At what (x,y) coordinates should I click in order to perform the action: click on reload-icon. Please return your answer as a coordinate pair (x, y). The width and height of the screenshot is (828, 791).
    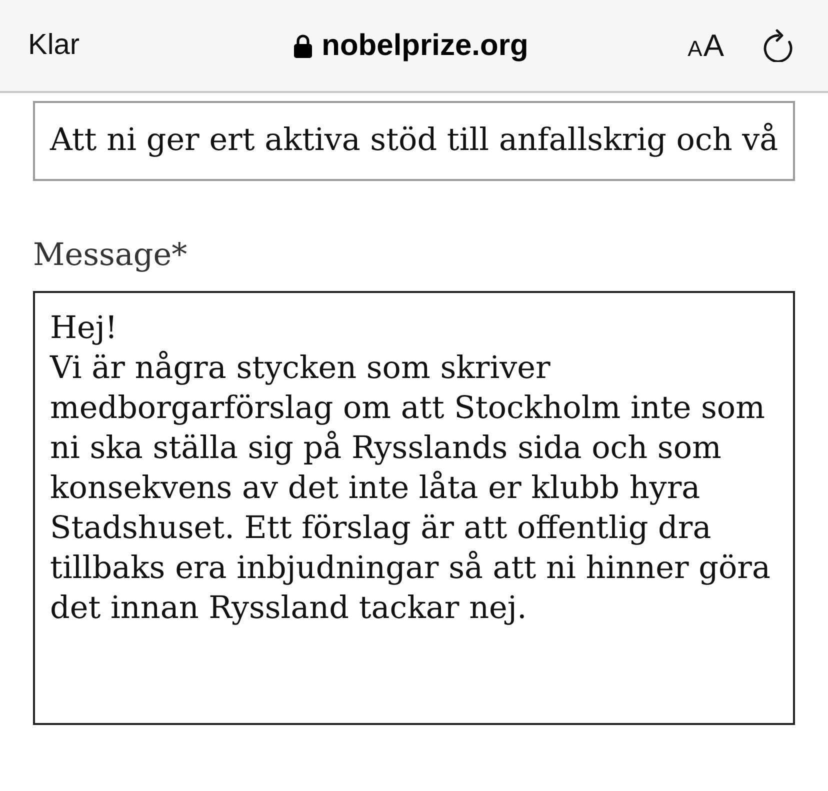
    Looking at the image, I should click on (778, 45).